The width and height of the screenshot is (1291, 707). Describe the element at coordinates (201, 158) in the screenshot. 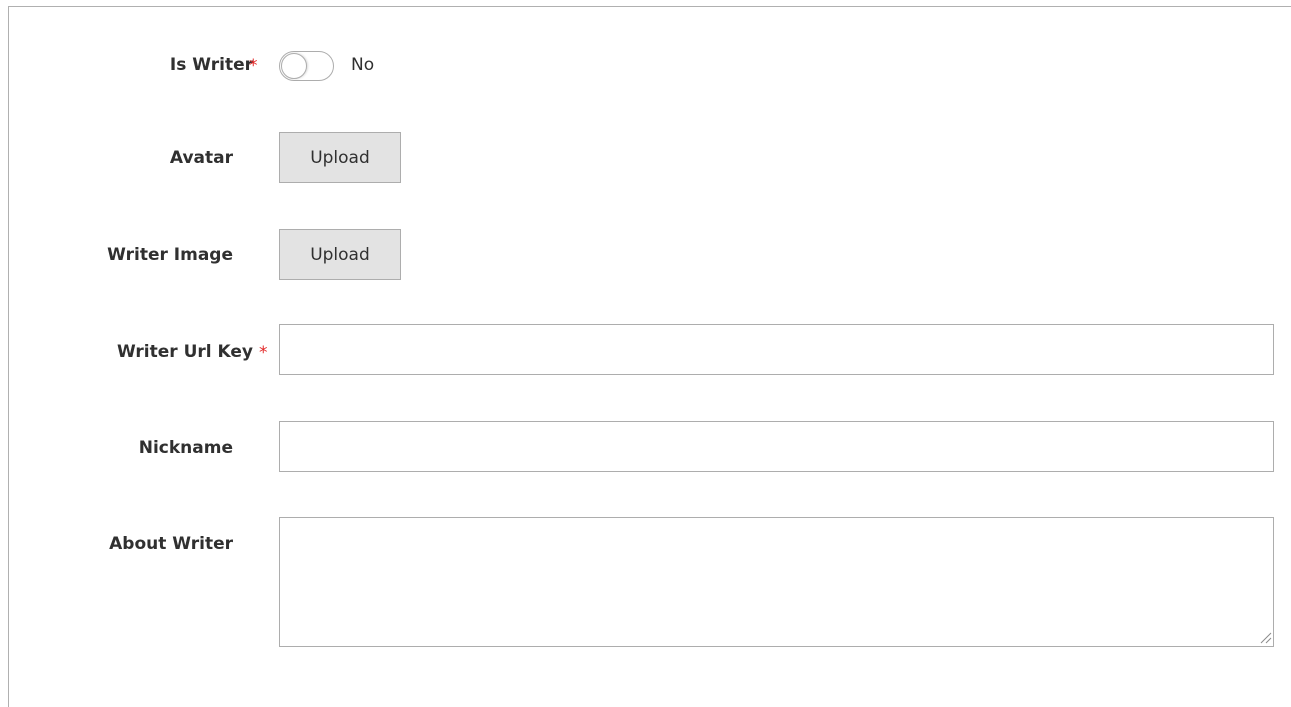

I see `avatar-label: Avatar` at that location.